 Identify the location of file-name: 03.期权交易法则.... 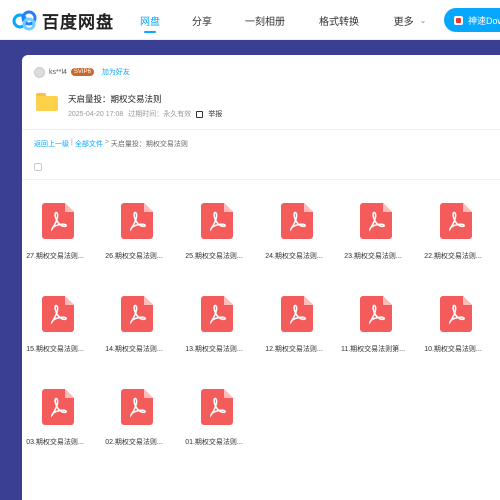
(55, 442).